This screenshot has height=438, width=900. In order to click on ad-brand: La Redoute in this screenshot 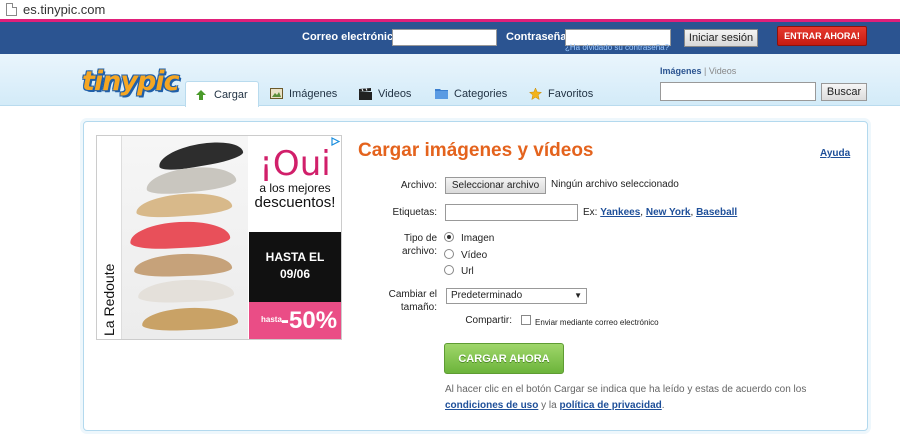, I will do `click(109, 299)`.